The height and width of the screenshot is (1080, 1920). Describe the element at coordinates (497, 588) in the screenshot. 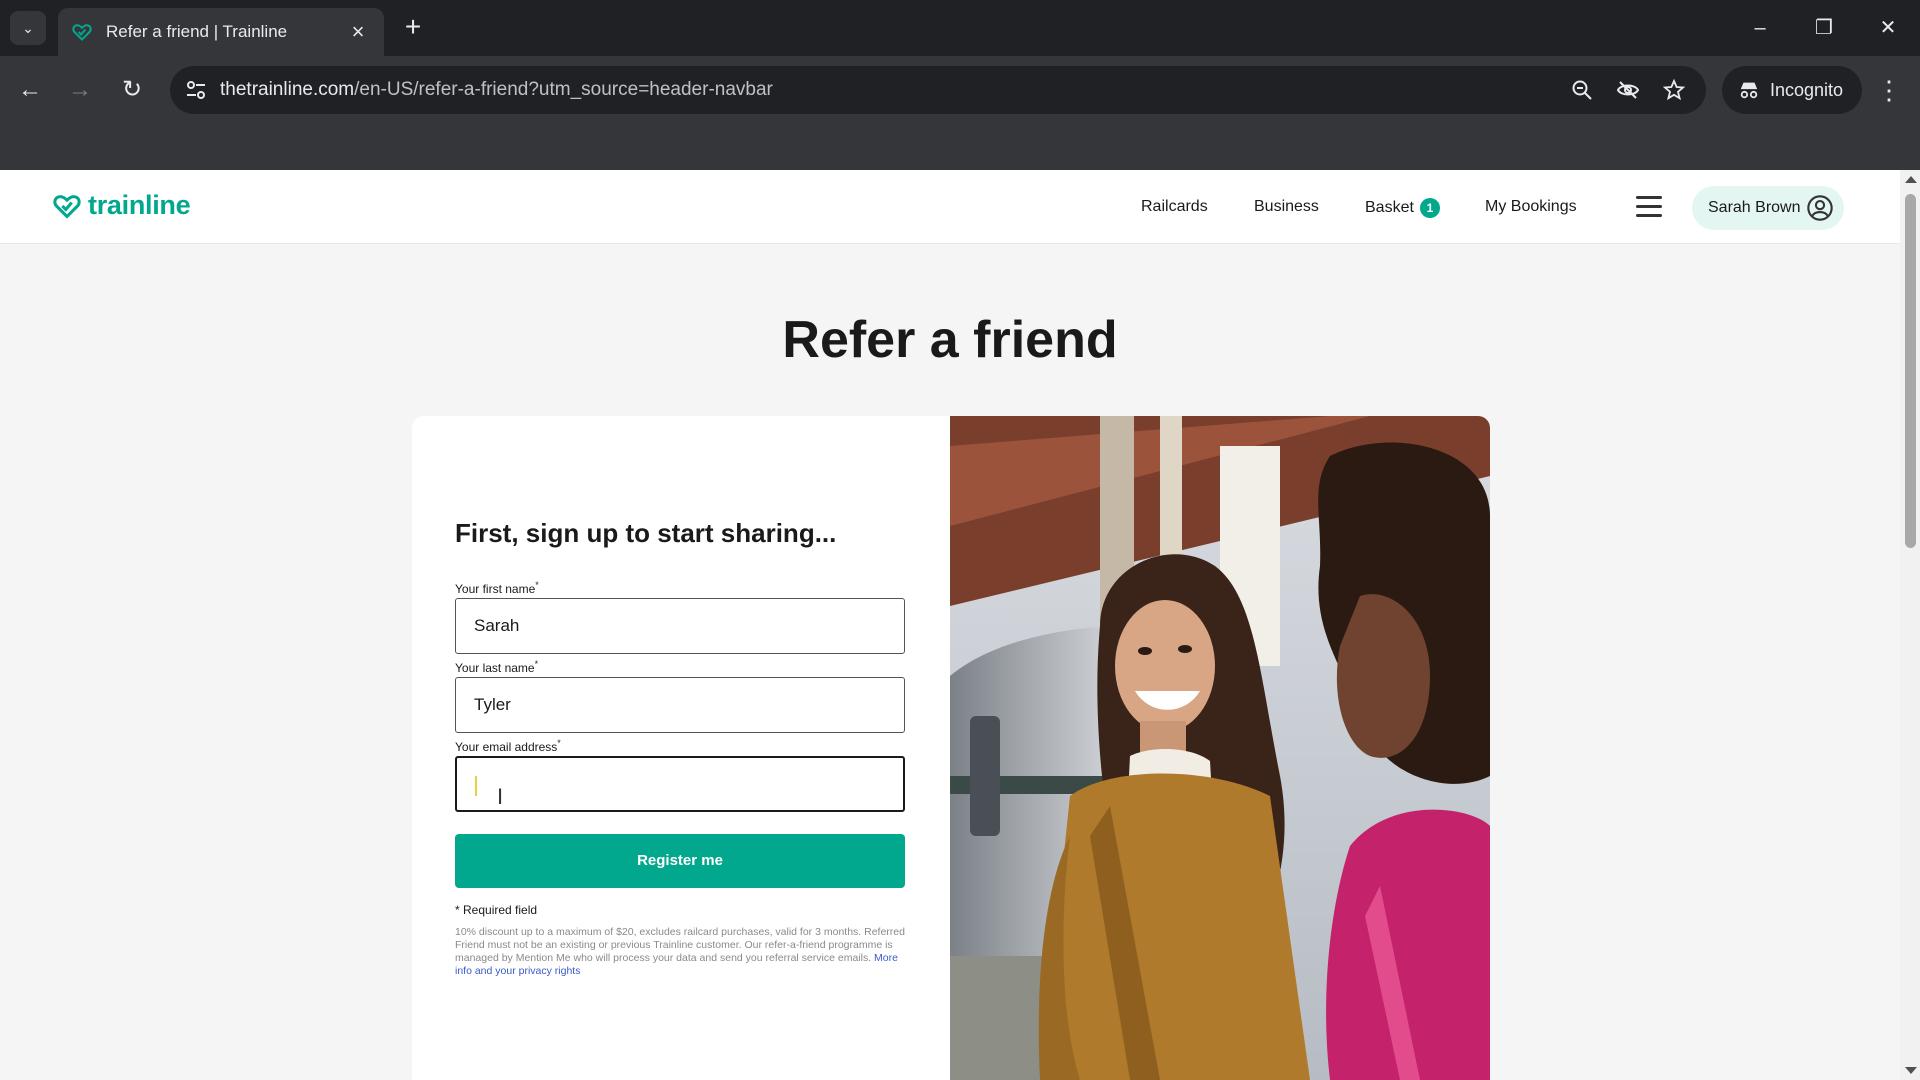

I see `first-name-label: Your first name*` at that location.